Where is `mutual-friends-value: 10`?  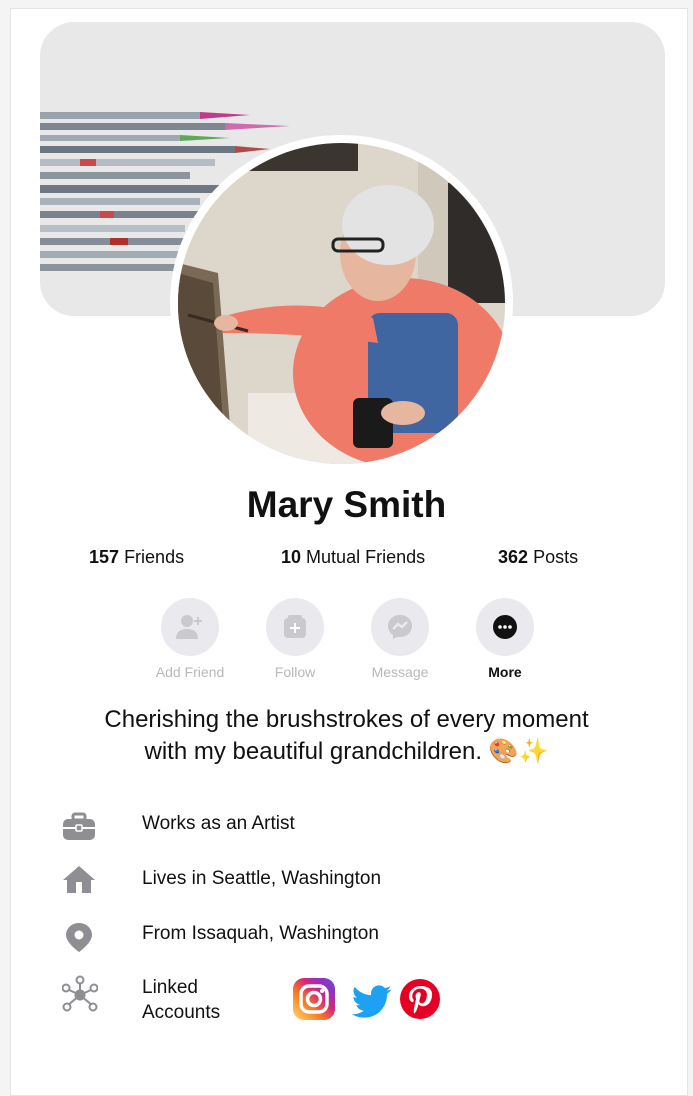
mutual-friends-value: 10 is located at coordinates (291, 557).